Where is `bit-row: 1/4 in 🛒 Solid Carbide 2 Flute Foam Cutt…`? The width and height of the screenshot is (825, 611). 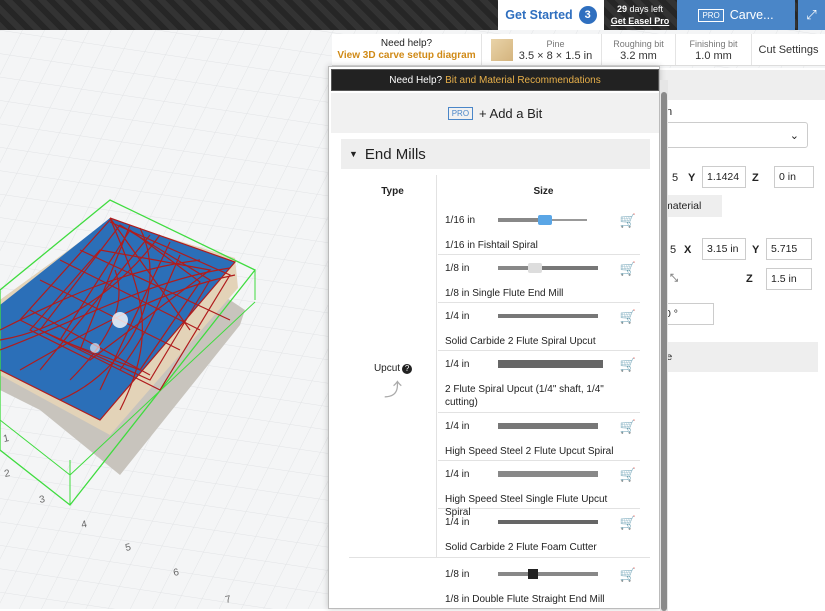 bit-row: 1/4 in 🛒 Solid Carbide 2 Flute Foam Cutt… is located at coordinates (539, 533).